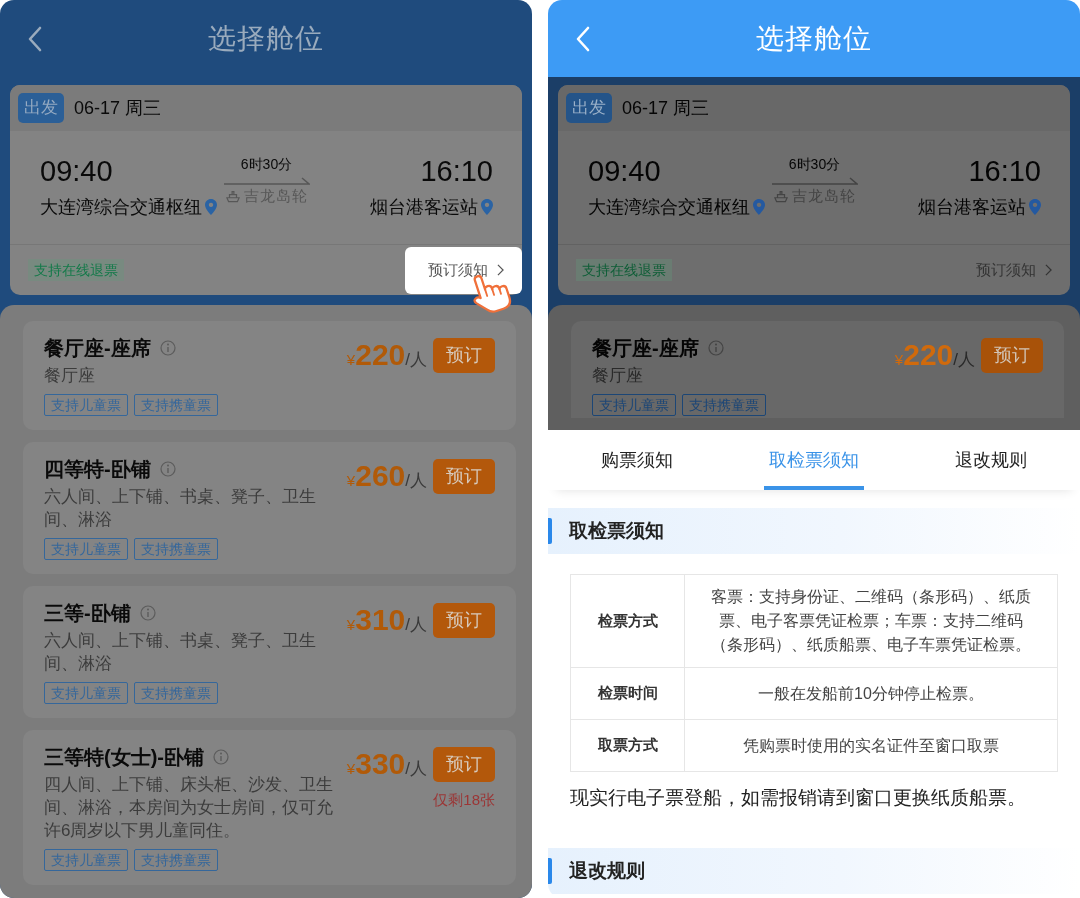 The image size is (1080, 898). I want to click on price-amount: 260, so click(380, 476).